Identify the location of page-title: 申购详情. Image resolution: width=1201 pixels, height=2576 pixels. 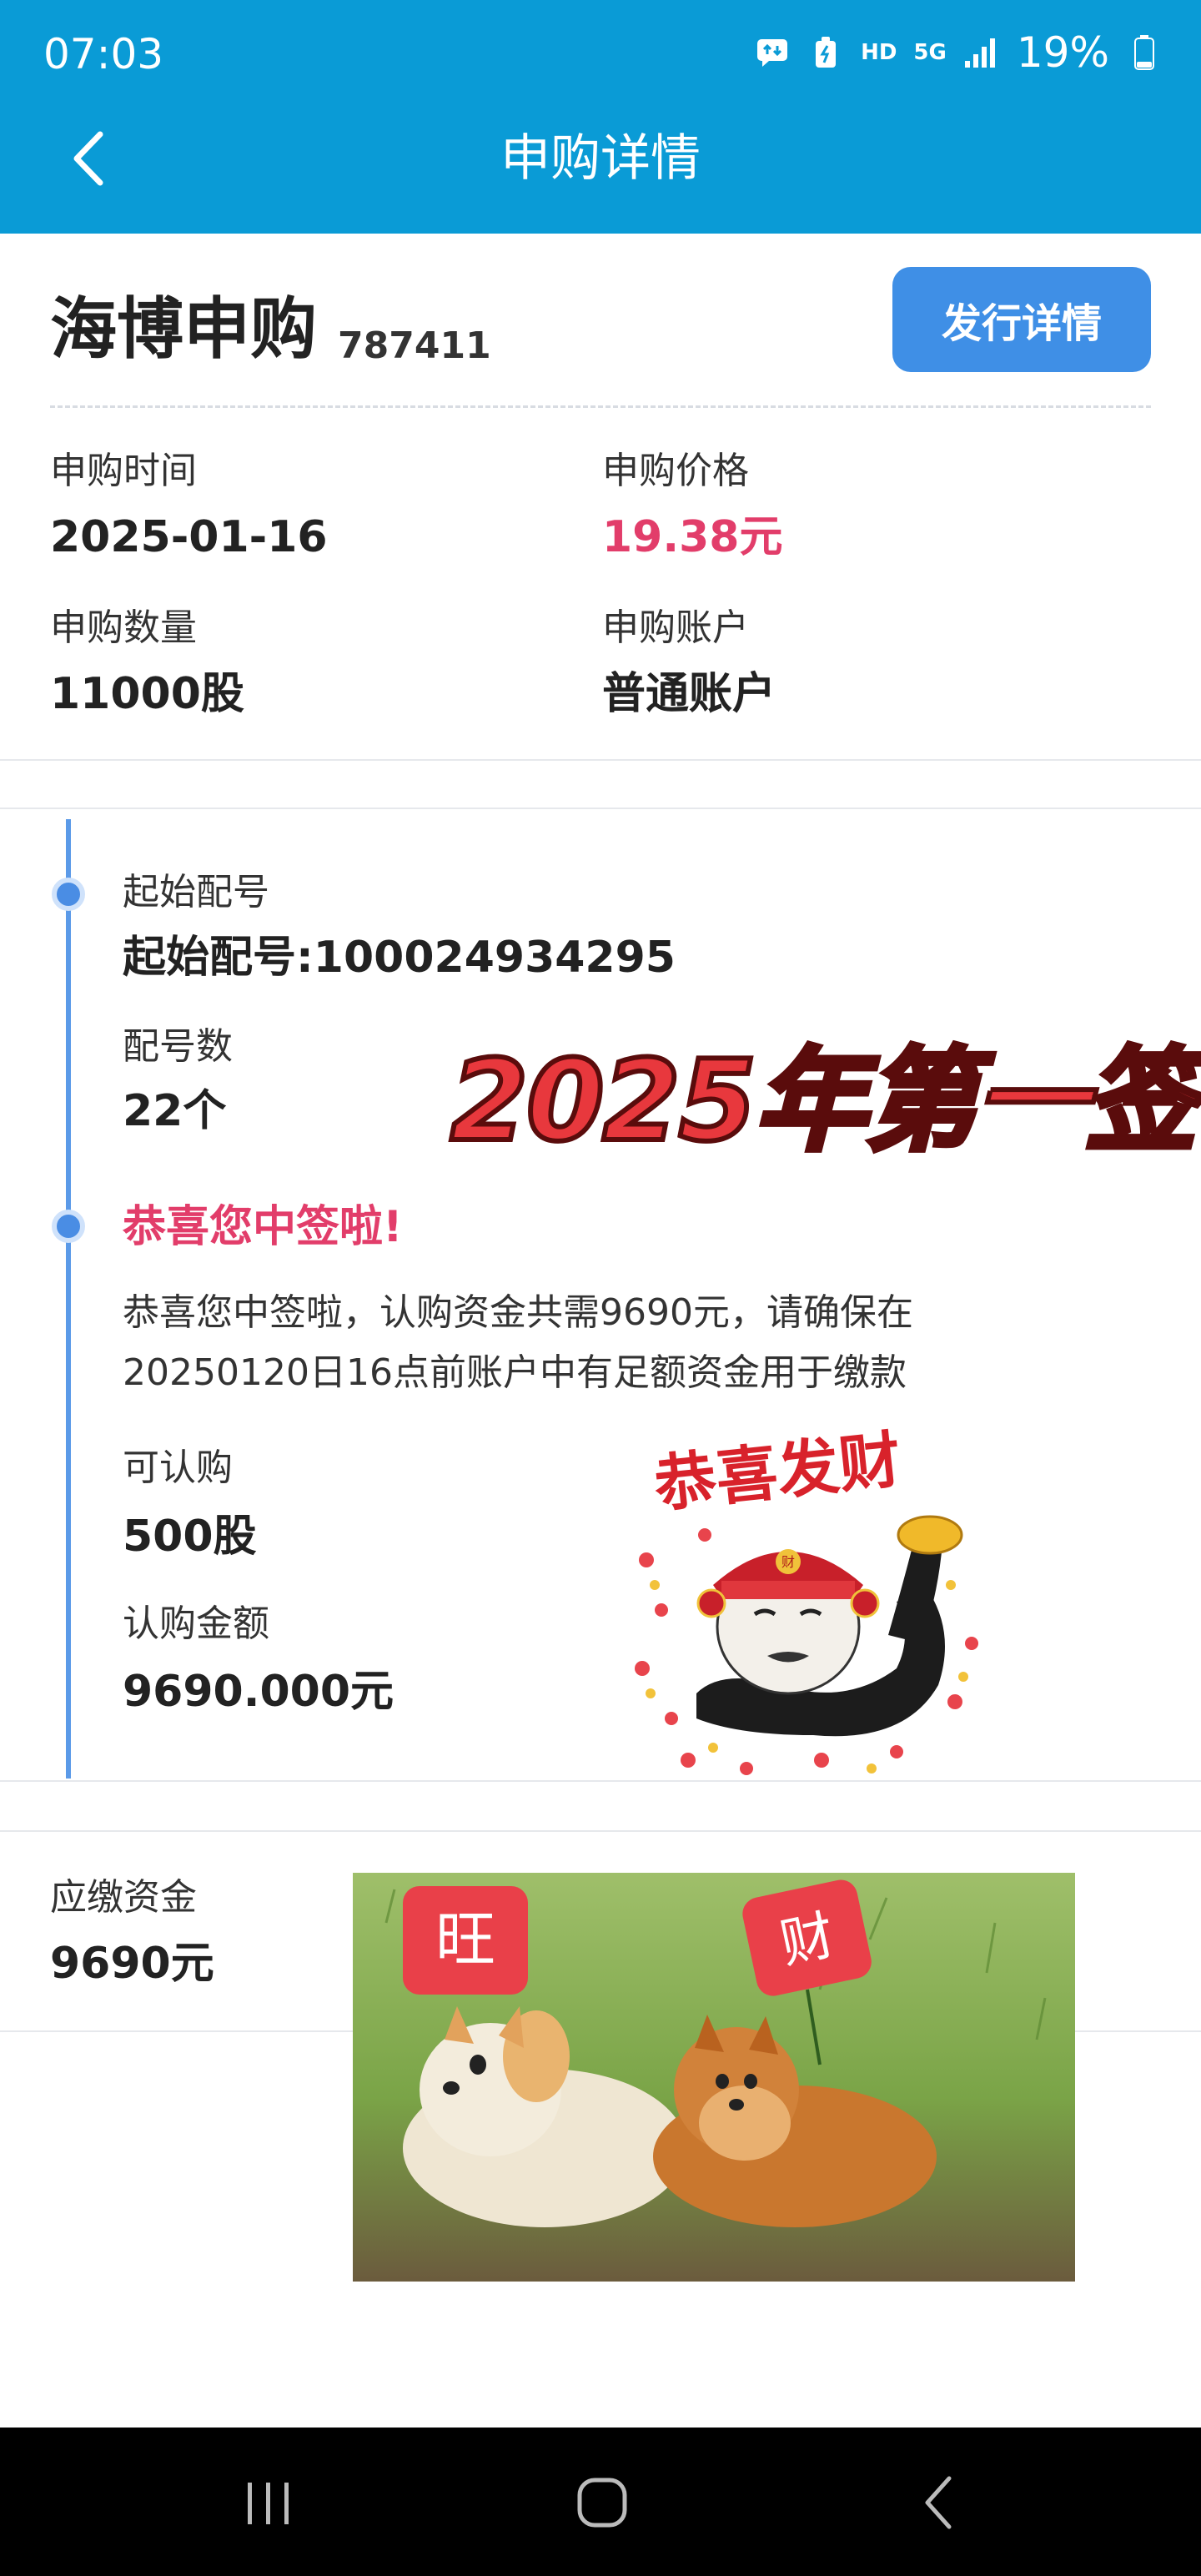
(601, 158).